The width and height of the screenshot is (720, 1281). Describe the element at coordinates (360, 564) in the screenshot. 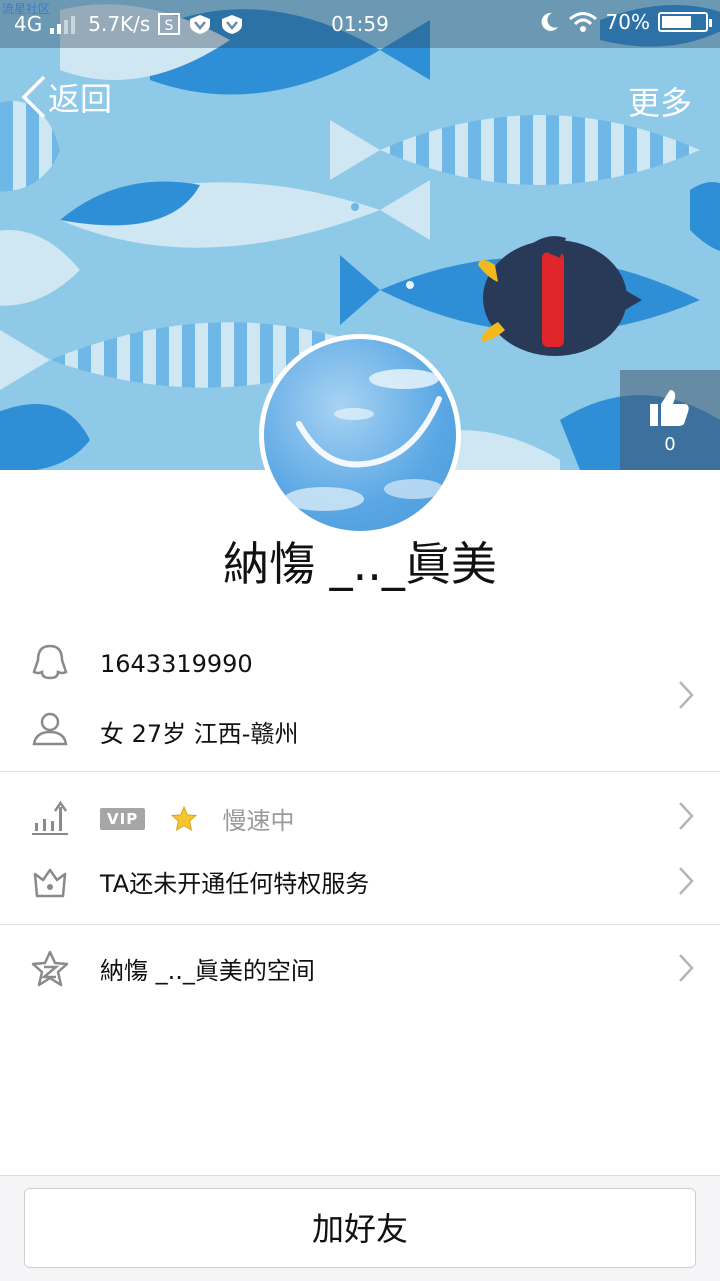

I see `profile-nickname: 納慯 _.._眞美` at that location.